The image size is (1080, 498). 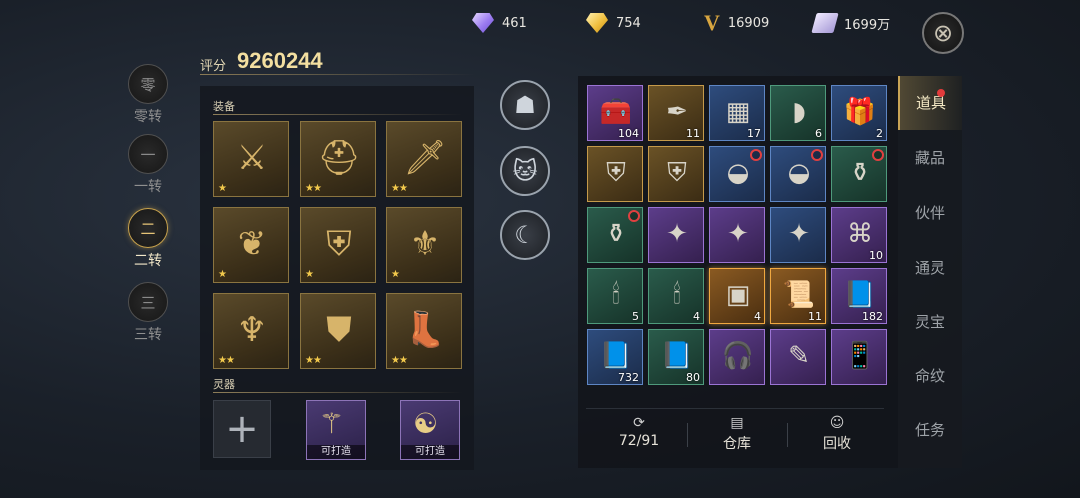 I want to click on relic-icon: ⌘, so click(x=860, y=234).